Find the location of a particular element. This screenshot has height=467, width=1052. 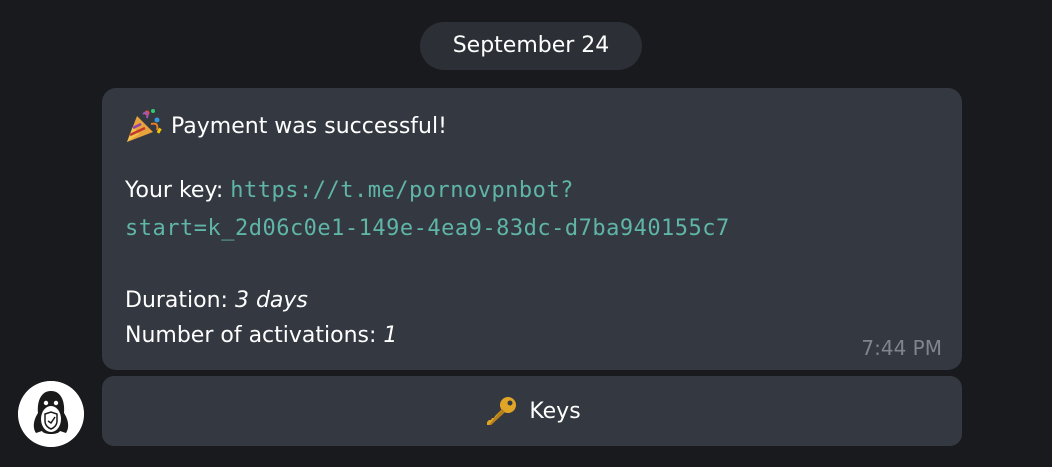

message-title: Payment was successful! is located at coordinates (309, 126).